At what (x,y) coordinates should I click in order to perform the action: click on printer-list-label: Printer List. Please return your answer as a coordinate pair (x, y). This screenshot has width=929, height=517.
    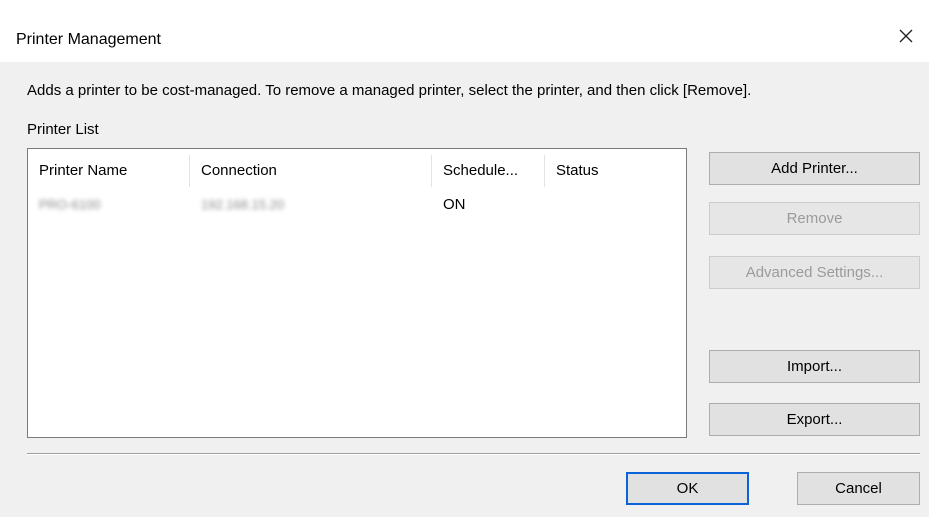
    Looking at the image, I should click on (63, 129).